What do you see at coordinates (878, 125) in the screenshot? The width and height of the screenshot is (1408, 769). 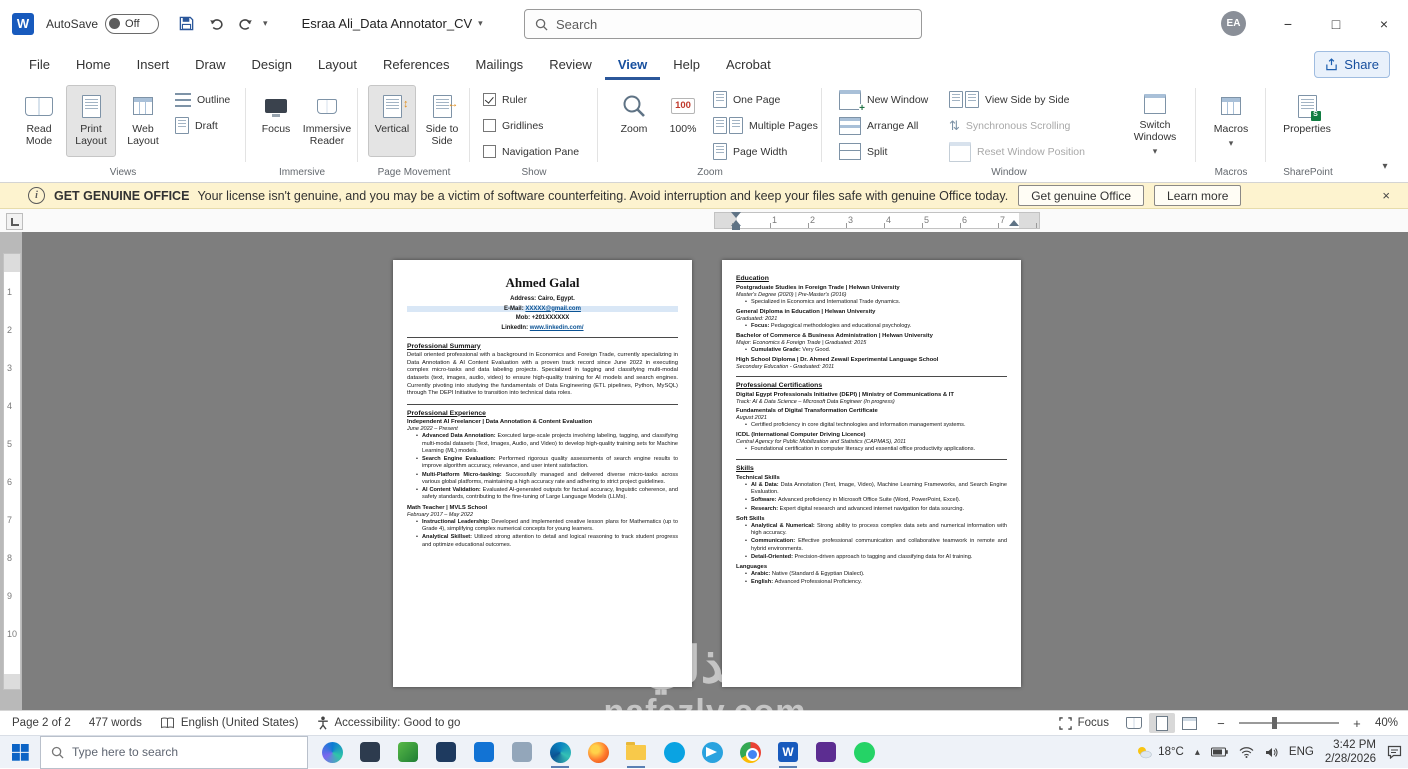 I see `arrange-all-button: Arrange All` at bounding box center [878, 125].